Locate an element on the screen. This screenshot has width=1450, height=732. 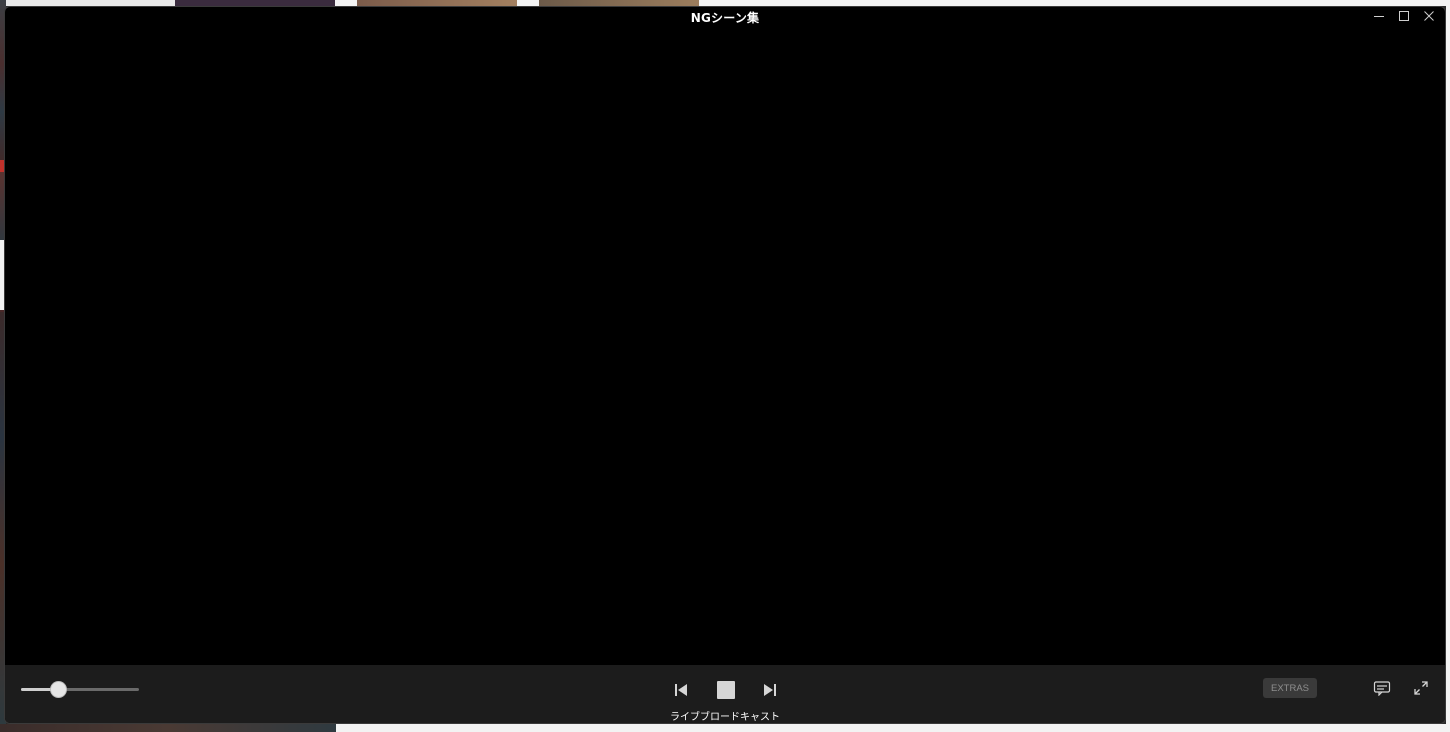
subtitles-button is located at coordinates (1382, 688).